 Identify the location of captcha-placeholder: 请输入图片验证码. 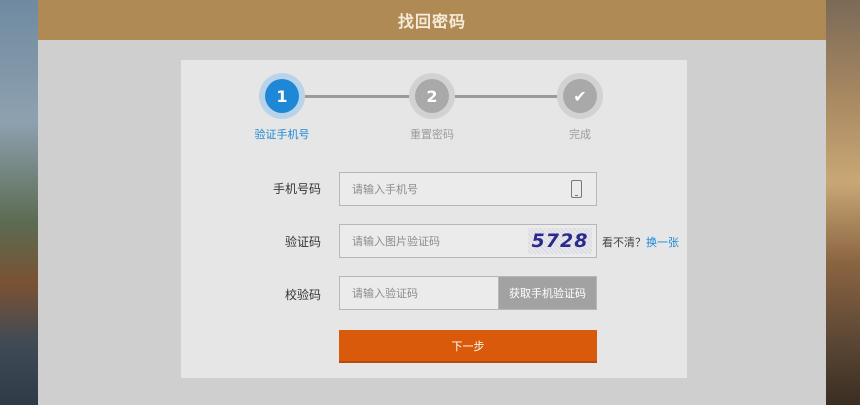
(396, 241).